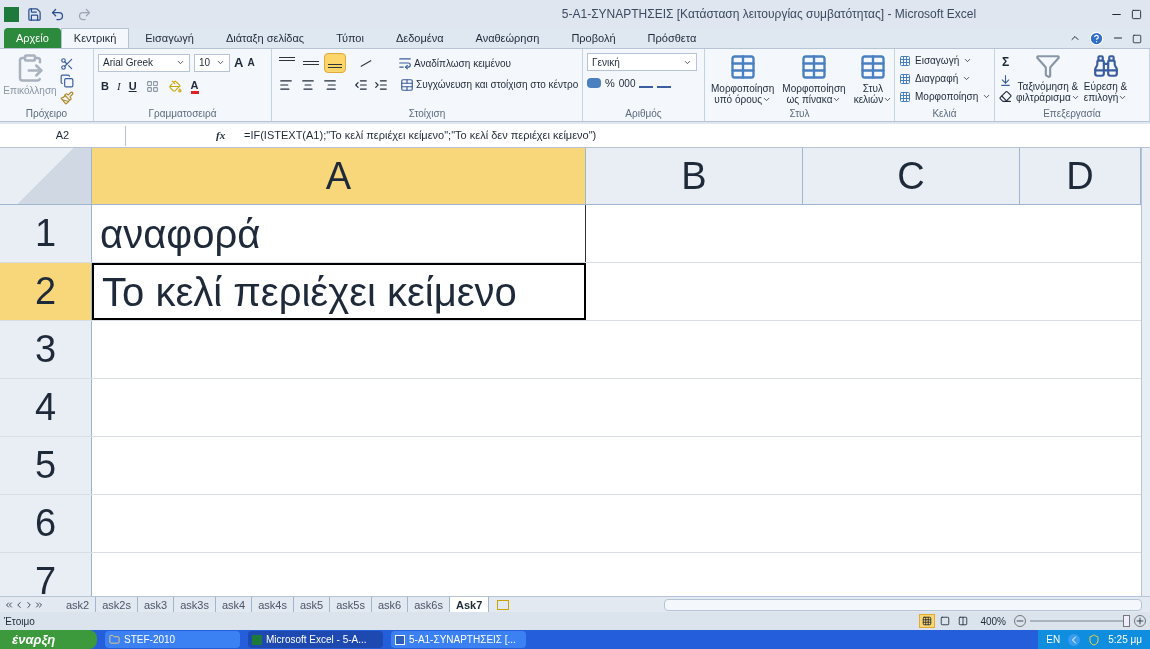 The width and height of the screenshot is (1150, 649). I want to click on font-size-field: 10, so click(212, 62).